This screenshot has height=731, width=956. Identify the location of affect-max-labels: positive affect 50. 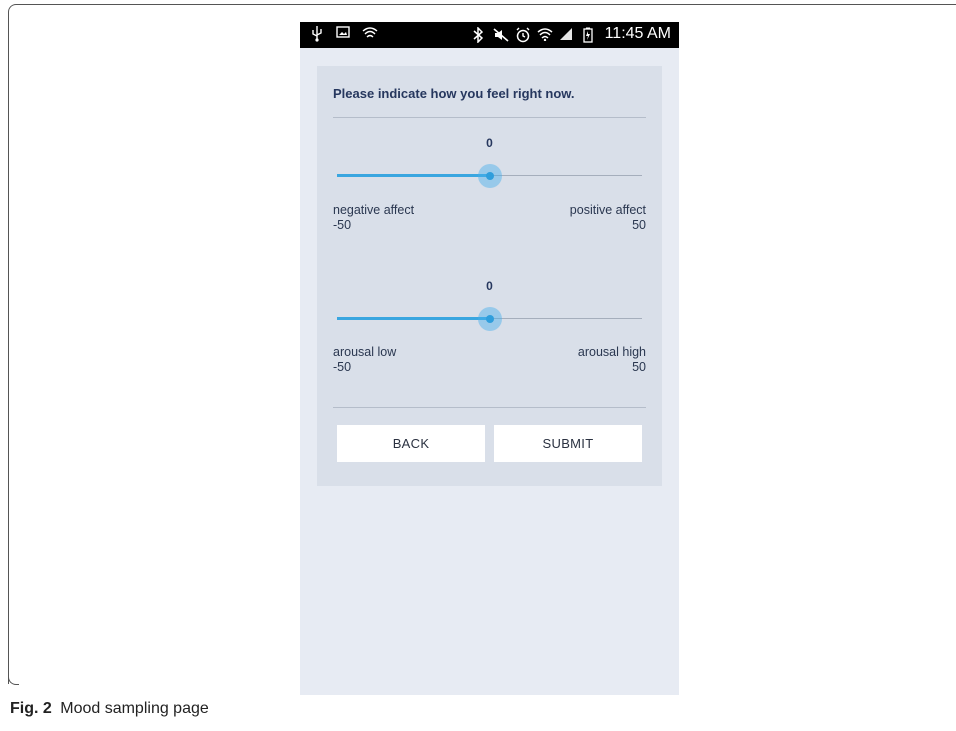
(608, 218).